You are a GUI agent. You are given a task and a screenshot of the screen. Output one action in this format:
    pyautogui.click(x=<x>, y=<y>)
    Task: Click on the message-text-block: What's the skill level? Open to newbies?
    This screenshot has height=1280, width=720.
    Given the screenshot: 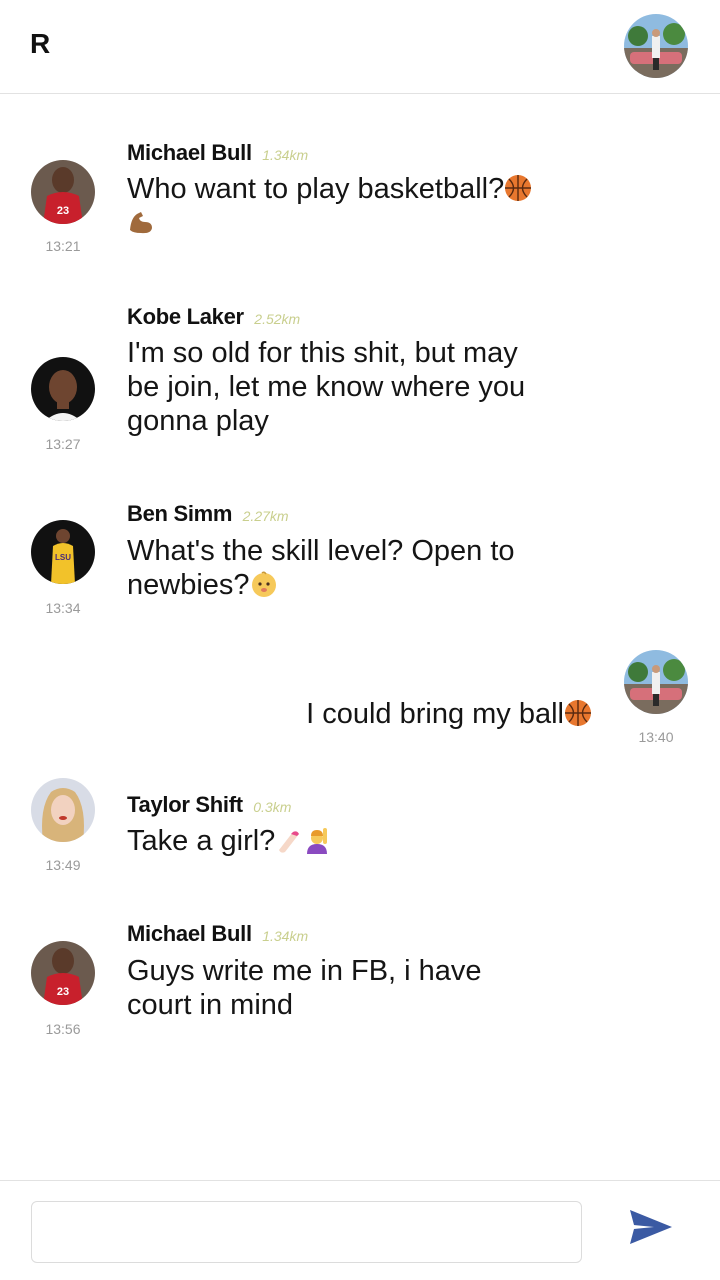 What is the action you would take?
    pyautogui.click(x=332, y=568)
    